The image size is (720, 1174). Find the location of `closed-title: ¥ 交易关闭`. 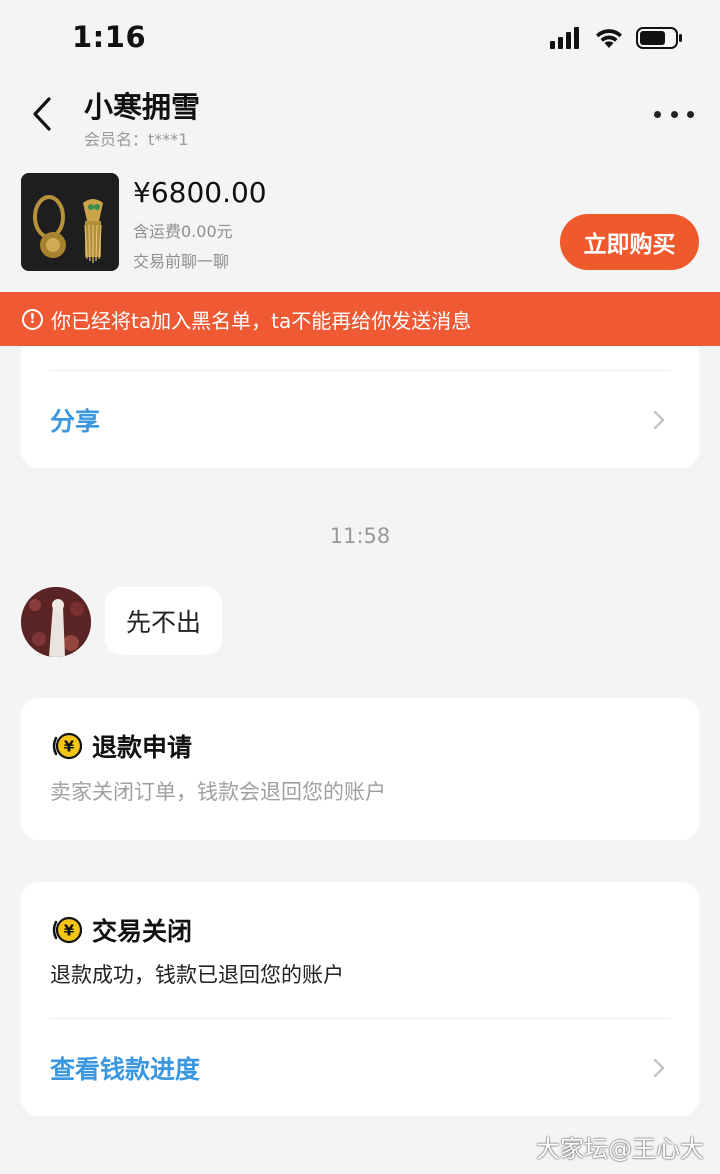

closed-title: ¥ 交易关闭 is located at coordinates (121, 930).